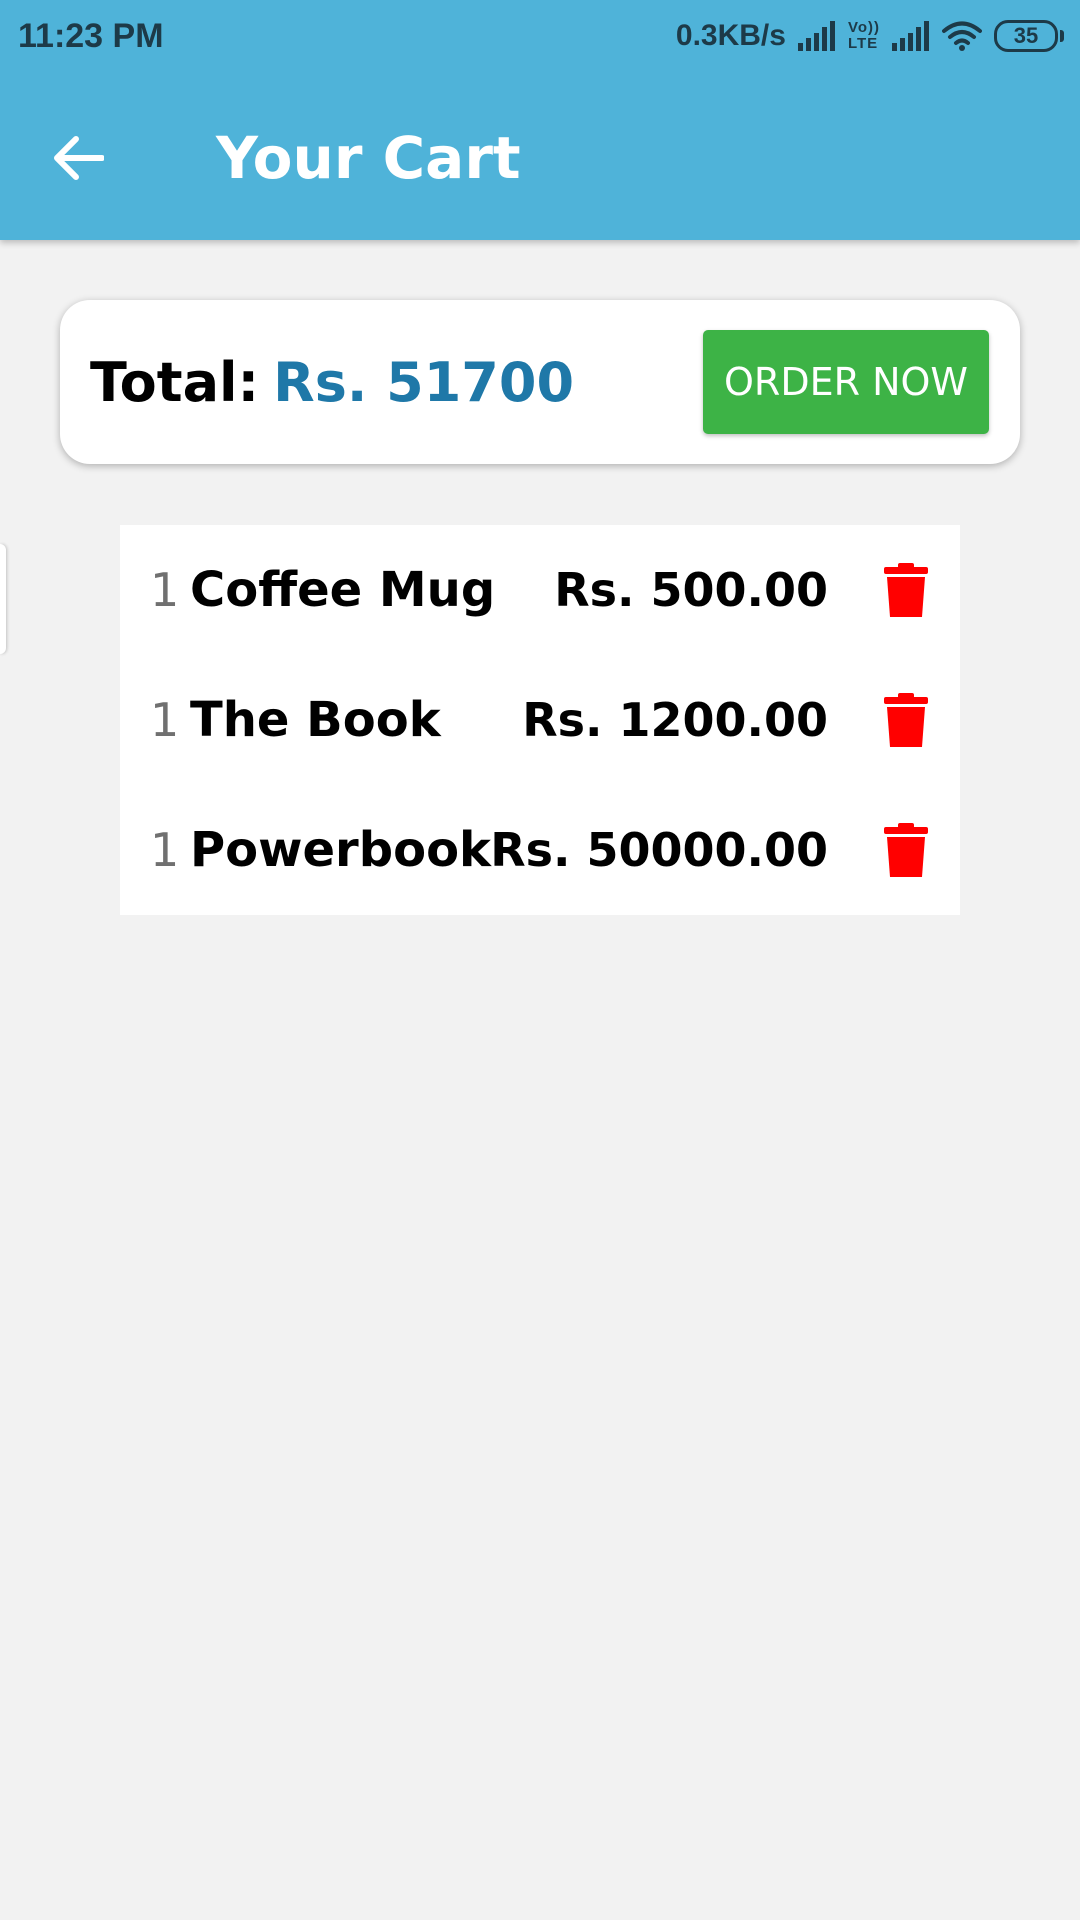  What do you see at coordinates (424, 382) in the screenshot?
I see `total-amount: Rs. 51700` at bounding box center [424, 382].